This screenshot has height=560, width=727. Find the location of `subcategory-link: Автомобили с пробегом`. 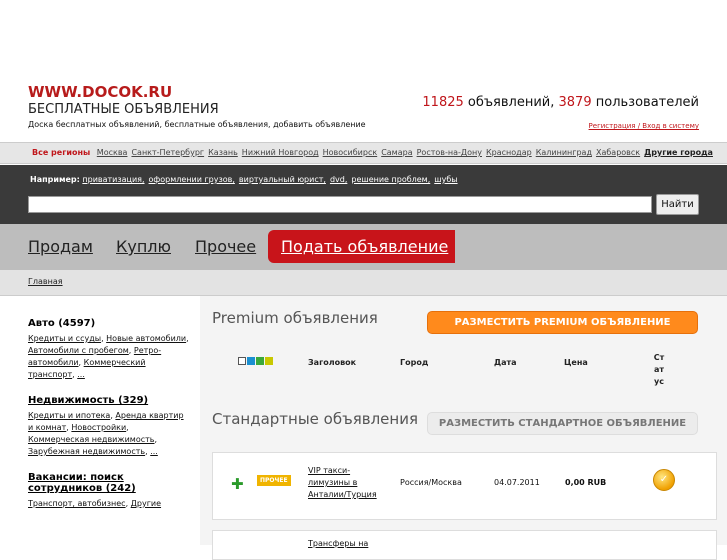

subcategory-link: Автомобили с пробегом is located at coordinates (78, 350).